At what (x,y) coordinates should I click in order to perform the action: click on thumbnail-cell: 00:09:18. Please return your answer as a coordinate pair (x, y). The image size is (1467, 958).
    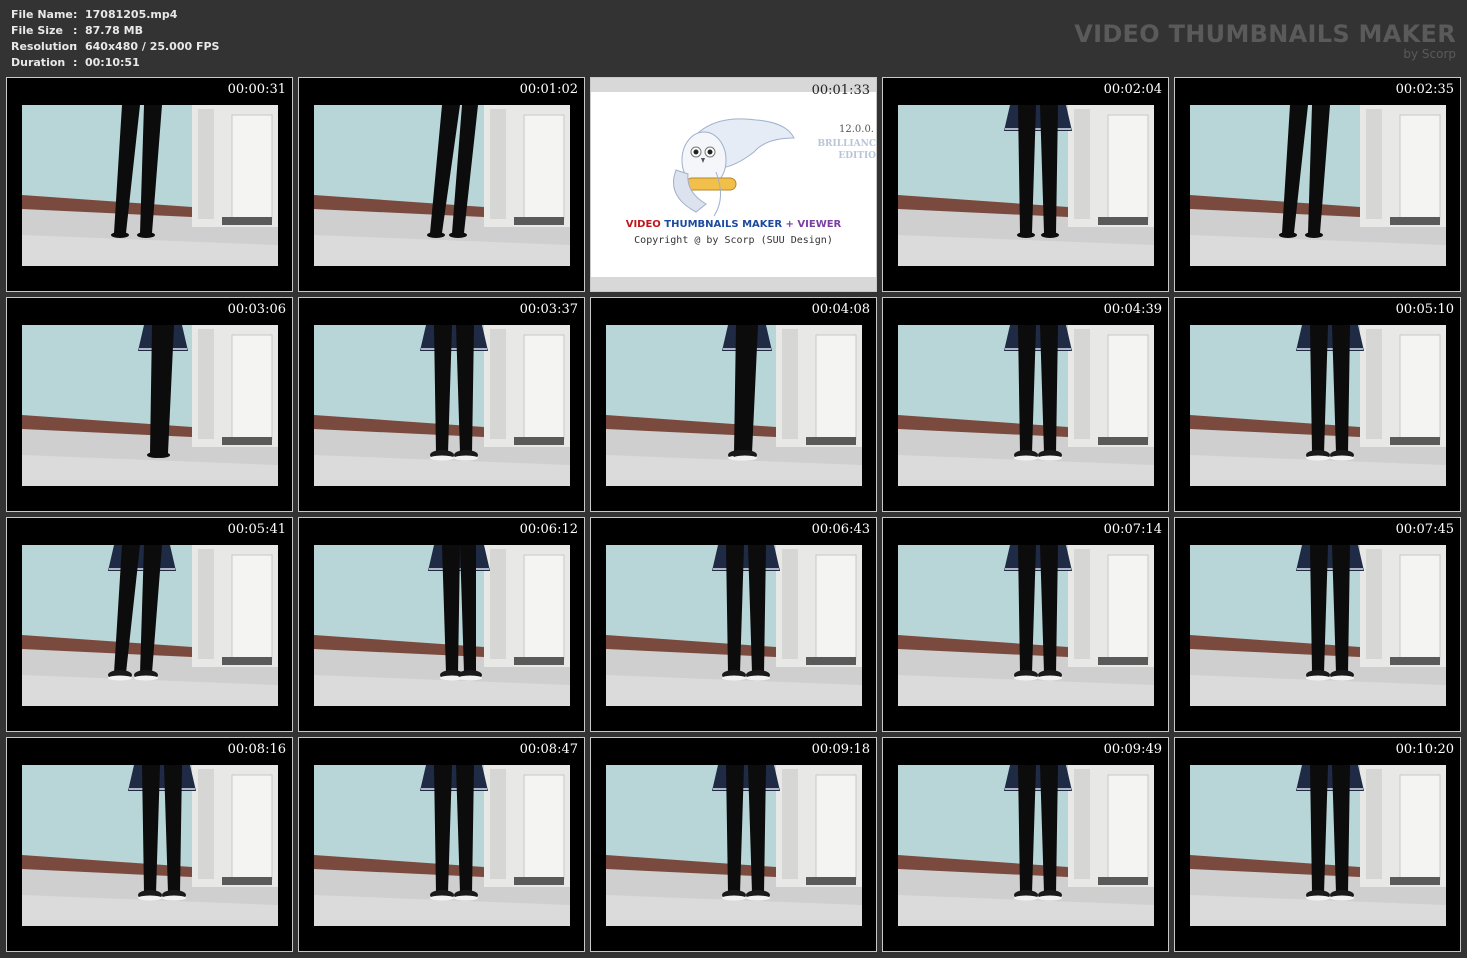
    Looking at the image, I should click on (733, 844).